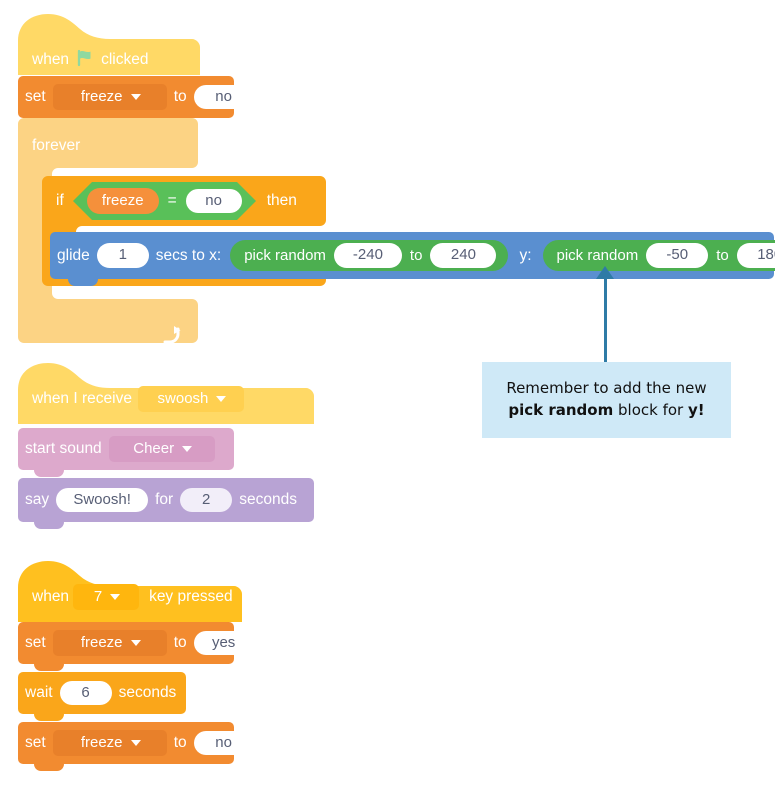  I want to click on equals-right-field: no, so click(213, 201).